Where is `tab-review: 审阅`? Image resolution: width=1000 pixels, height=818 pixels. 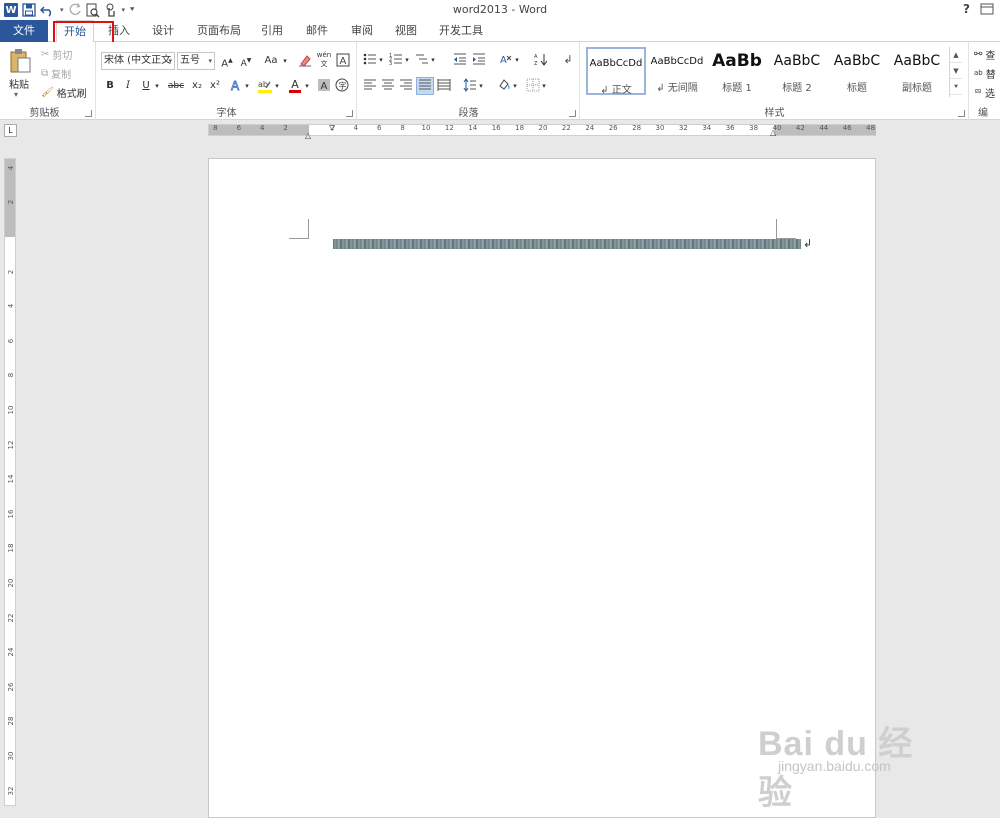 tab-review: 审阅 is located at coordinates (362, 31).